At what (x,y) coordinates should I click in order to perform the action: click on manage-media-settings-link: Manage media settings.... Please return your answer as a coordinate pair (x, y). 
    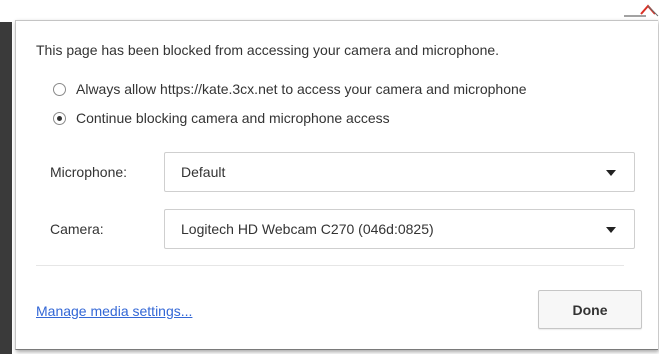
    Looking at the image, I should click on (114, 311).